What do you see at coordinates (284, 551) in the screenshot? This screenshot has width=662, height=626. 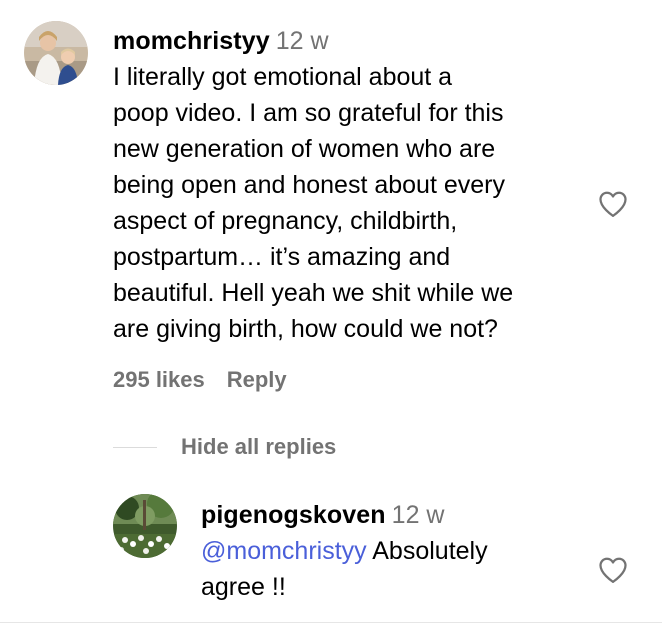 I see `mention-link: @momchristyy` at bounding box center [284, 551].